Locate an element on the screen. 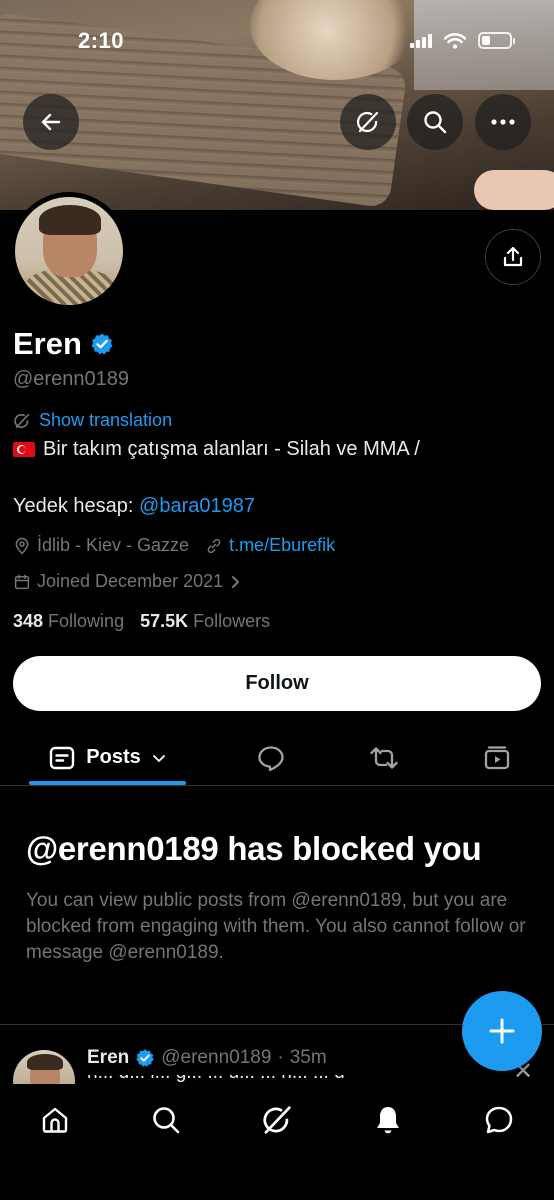 The image size is (554, 1200). nav-messages is located at coordinates (499, 1120).